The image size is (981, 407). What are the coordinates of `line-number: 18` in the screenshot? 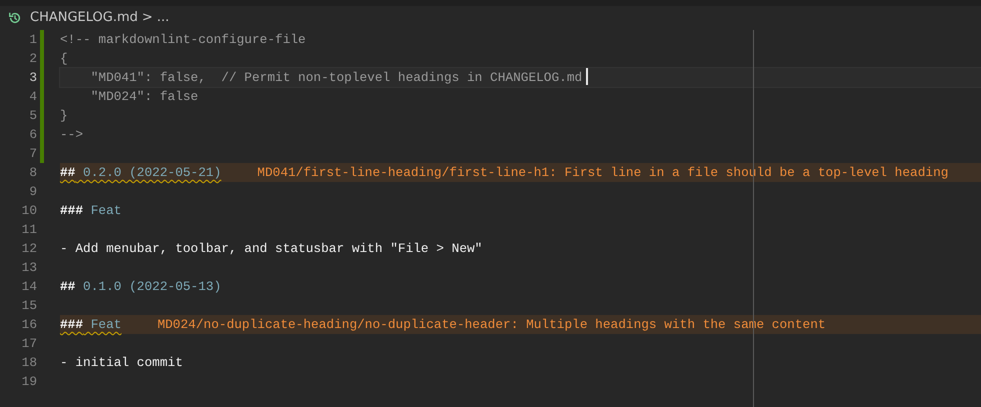 It's located at (28, 363).